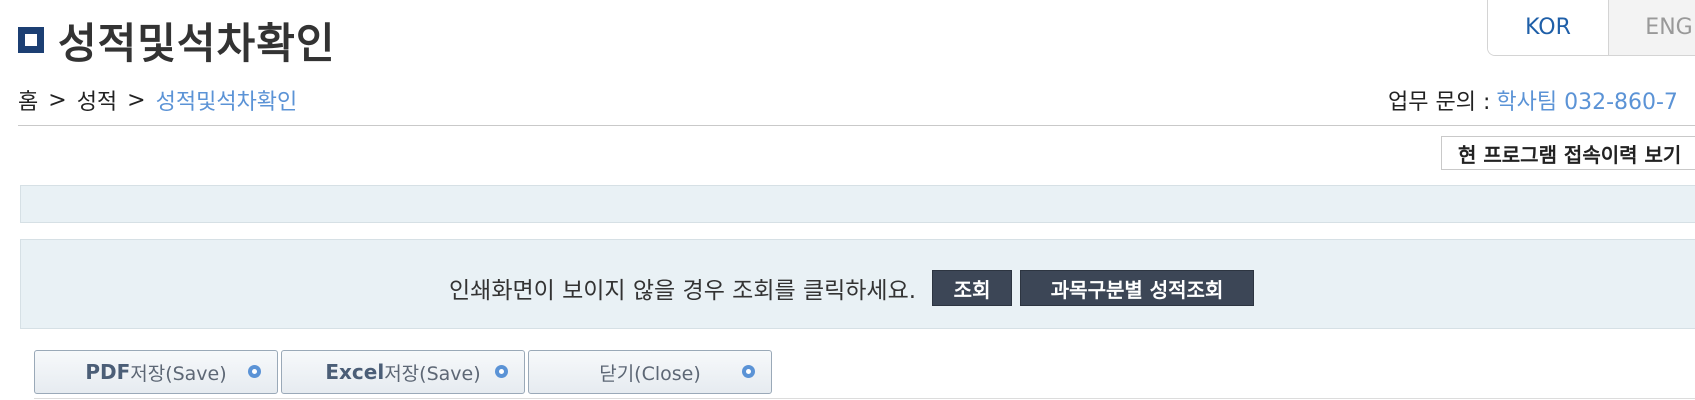 Image resolution: width=1695 pixels, height=400 pixels. I want to click on access-history-button: 현 프로그램 접속이력 보기, so click(1568, 153).